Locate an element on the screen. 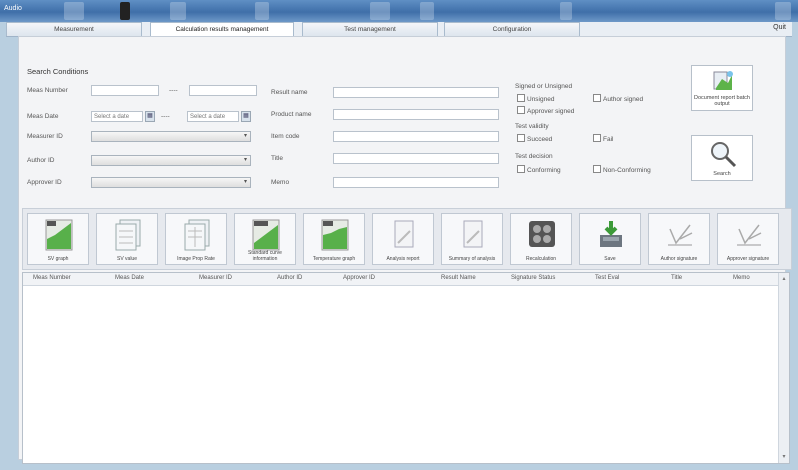  image-prop-rate-button: Image Prop Rate is located at coordinates (196, 239).